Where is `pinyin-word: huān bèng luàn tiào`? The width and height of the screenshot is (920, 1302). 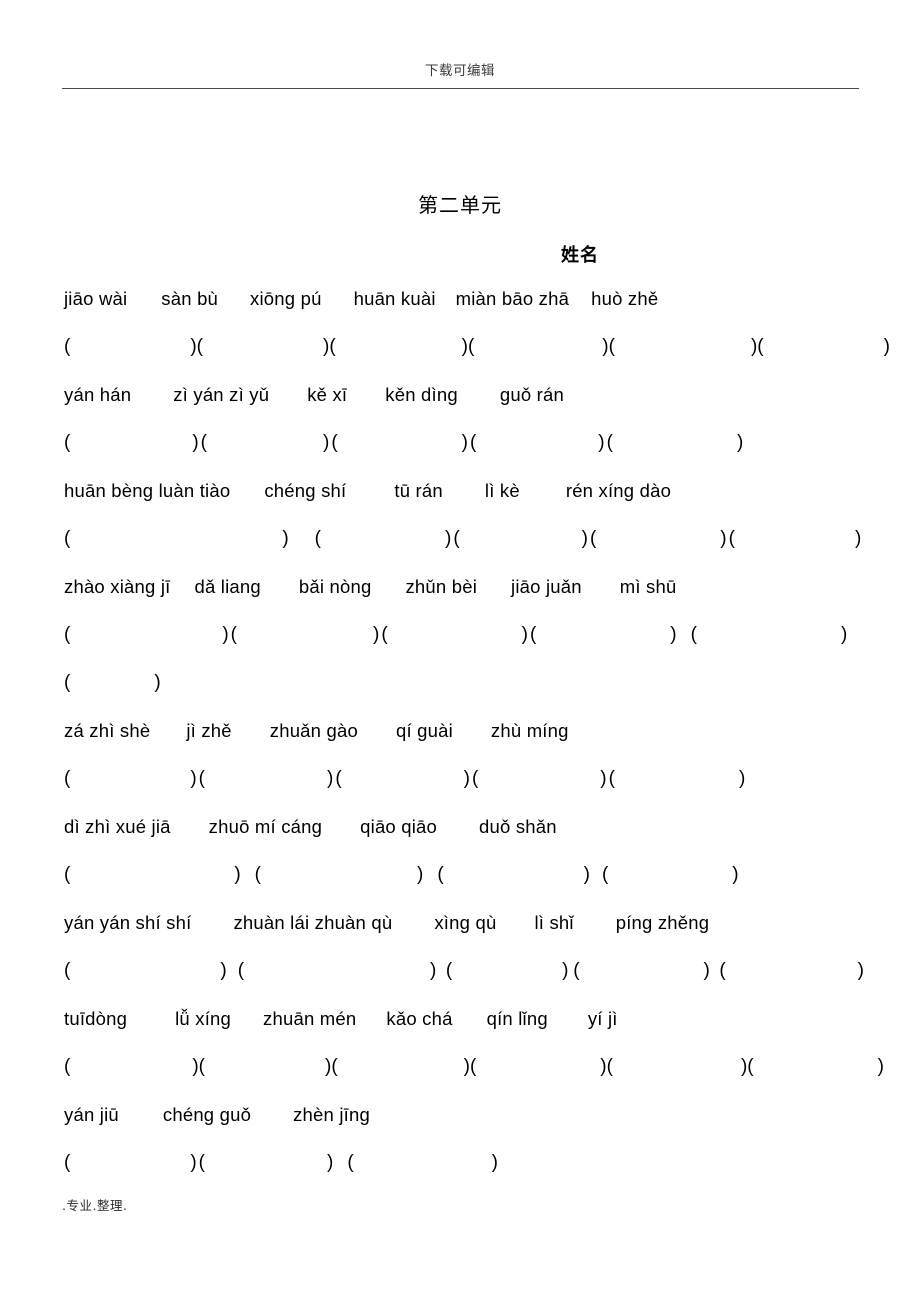
pinyin-word: huān bèng luàn tiào is located at coordinates (147, 490).